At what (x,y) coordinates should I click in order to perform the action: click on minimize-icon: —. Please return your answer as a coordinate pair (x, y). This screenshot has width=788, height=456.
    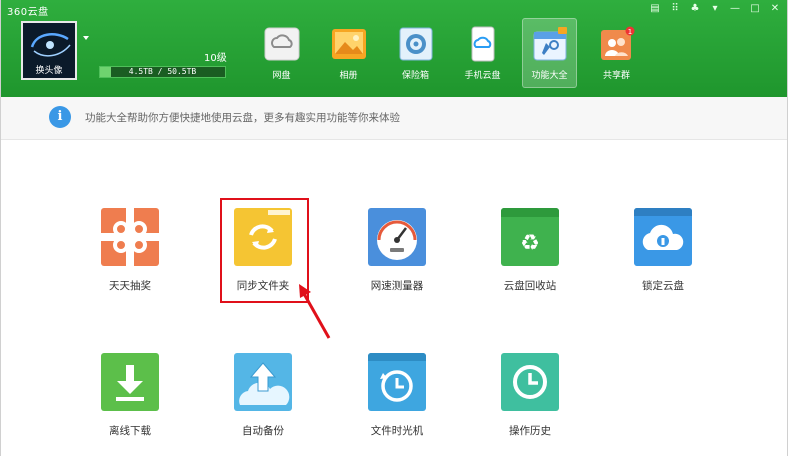
    Looking at the image, I should click on (735, 9).